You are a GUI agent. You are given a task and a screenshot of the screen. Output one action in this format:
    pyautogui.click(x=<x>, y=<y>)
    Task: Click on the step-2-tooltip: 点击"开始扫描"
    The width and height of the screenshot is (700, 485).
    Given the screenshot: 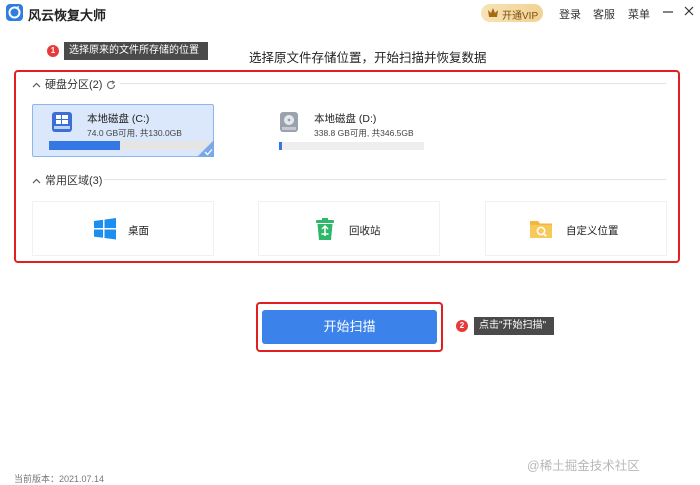 What is the action you would take?
    pyautogui.click(x=514, y=326)
    